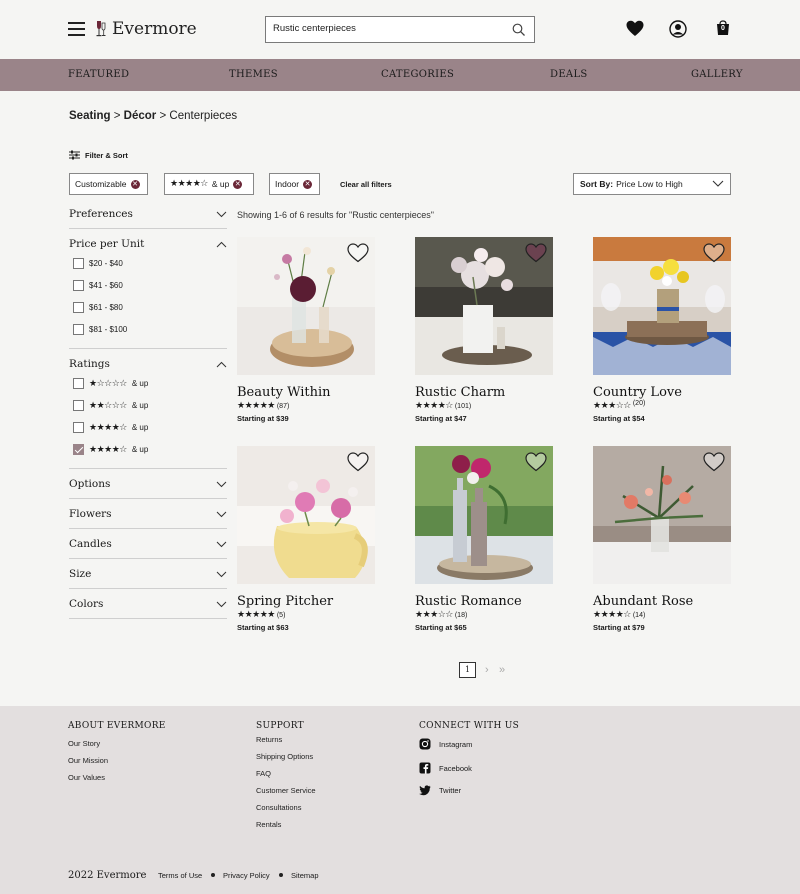 This screenshot has height=894, width=800. I want to click on chip-label: & up, so click(220, 184).